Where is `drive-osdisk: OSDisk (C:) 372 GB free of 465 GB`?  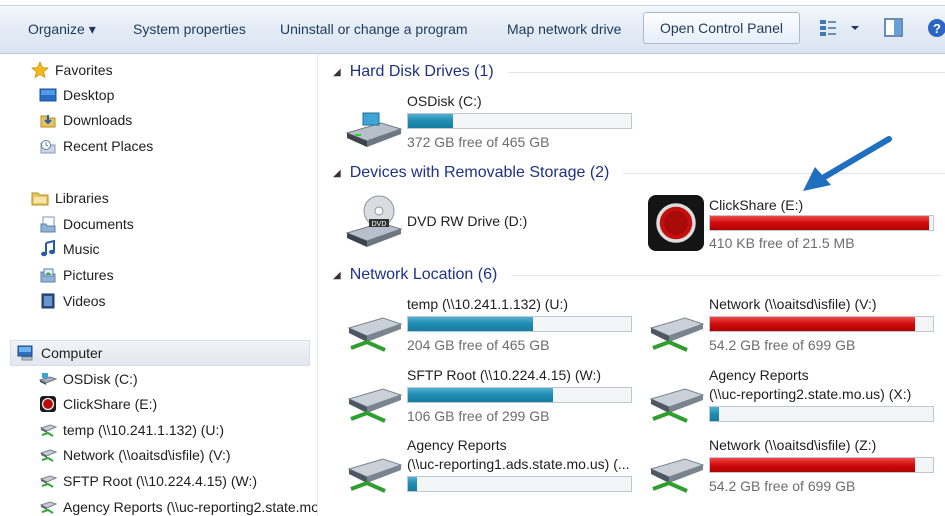
drive-osdisk: OSDisk (C:) 372 GB free of 465 GB is located at coordinates (495, 124).